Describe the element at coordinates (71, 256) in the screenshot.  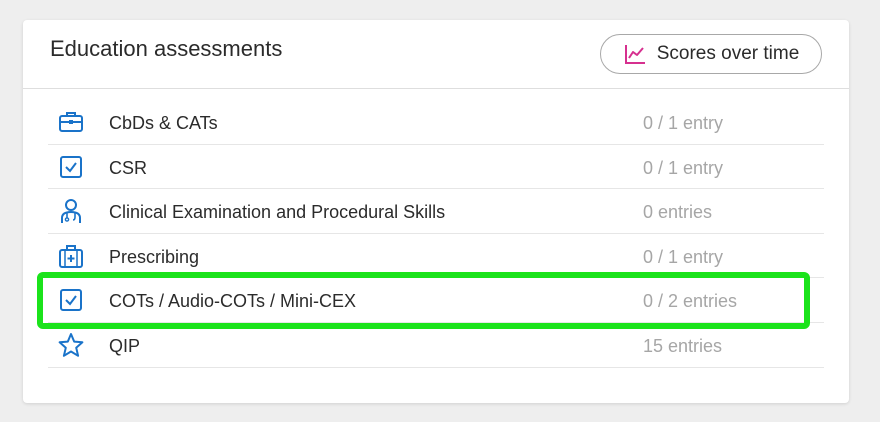
I see `medical-kit-icon` at that location.